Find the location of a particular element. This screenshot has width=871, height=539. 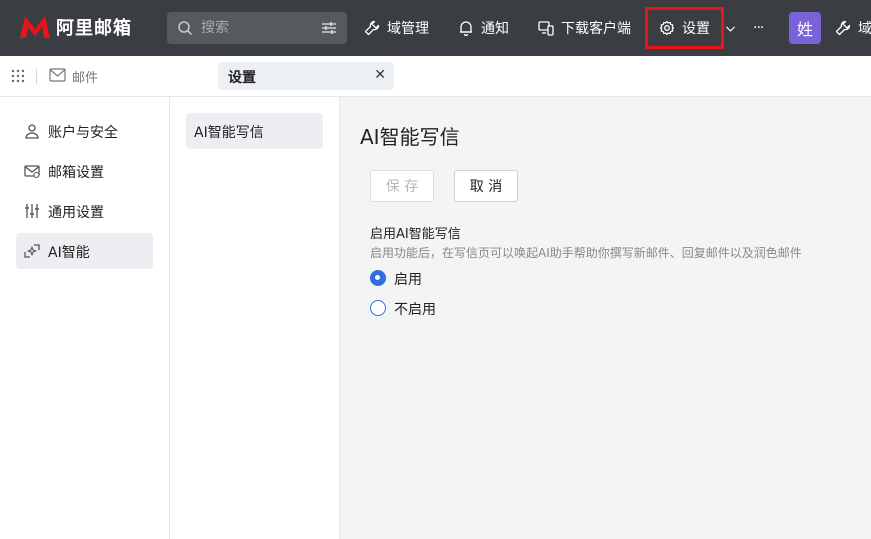

cancel-button: 取 消 is located at coordinates (486, 186).